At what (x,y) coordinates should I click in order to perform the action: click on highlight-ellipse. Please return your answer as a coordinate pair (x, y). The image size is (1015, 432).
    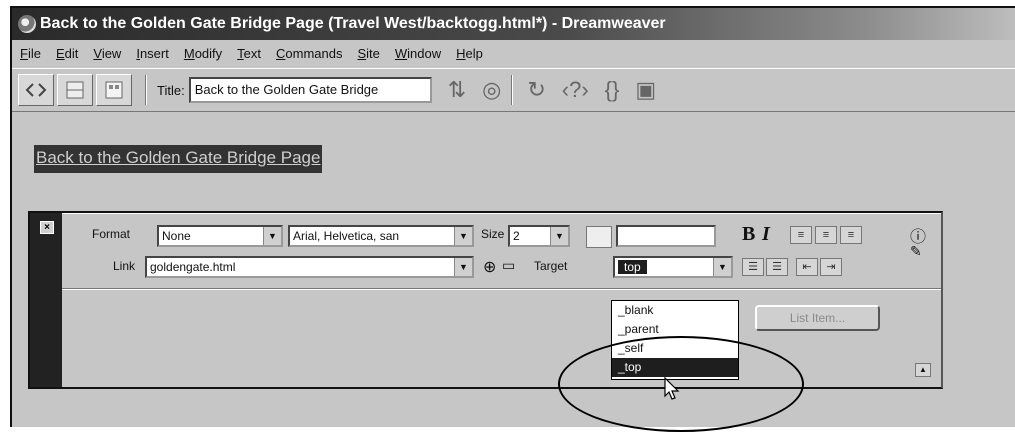
    Looking at the image, I should click on (681, 384).